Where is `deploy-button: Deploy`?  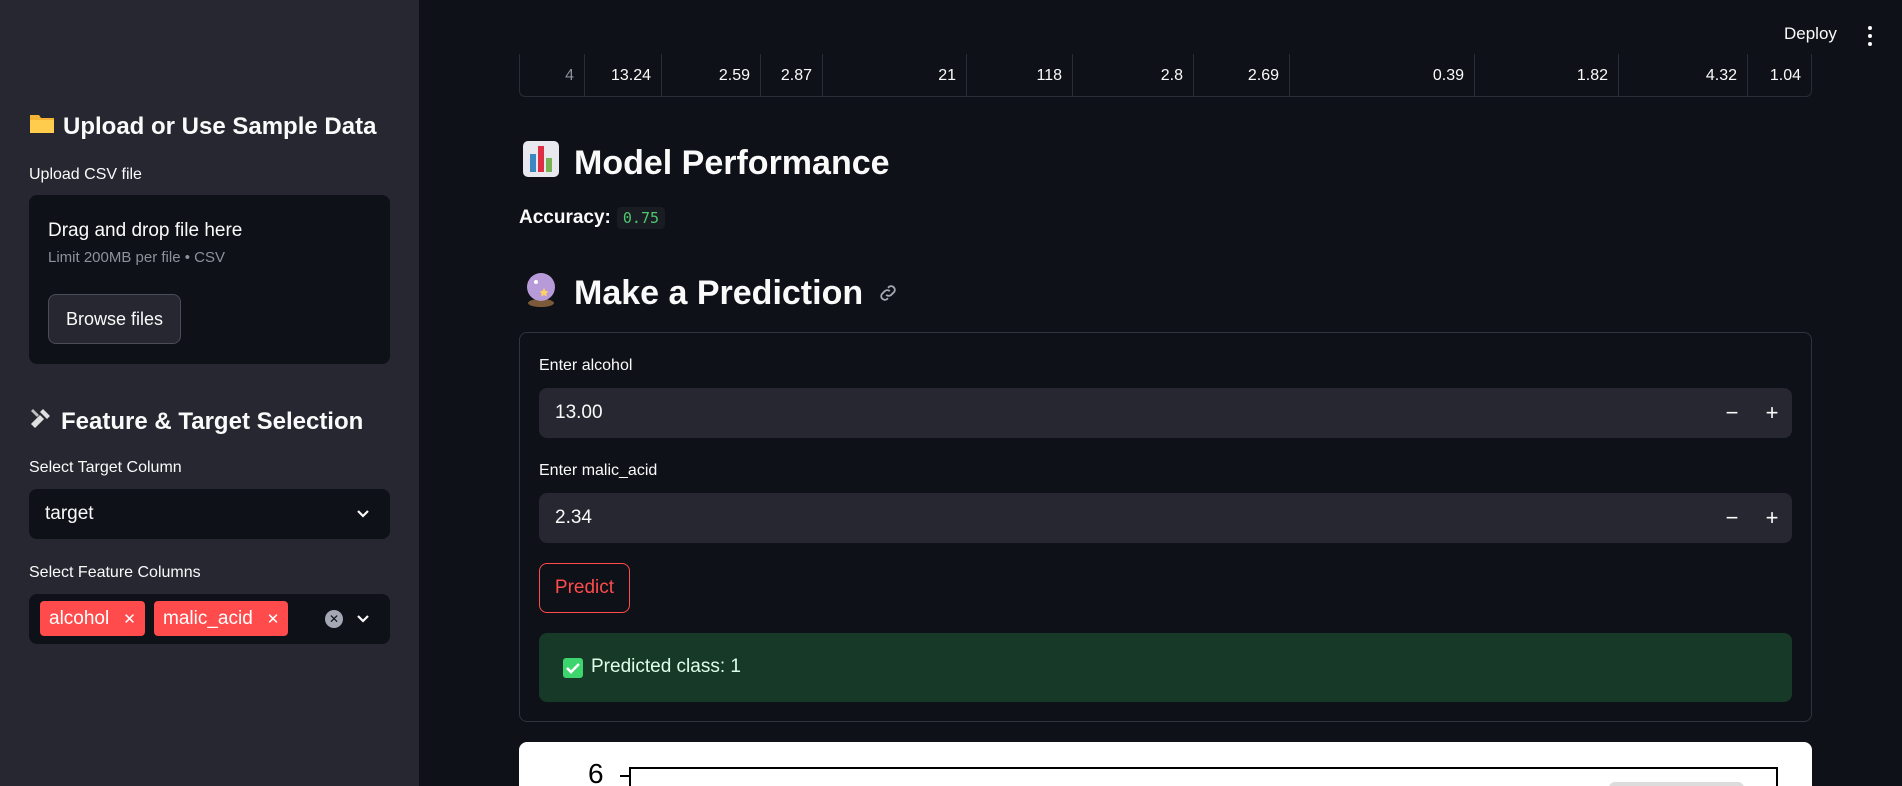
deploy-button: Deploy is located at coordinates (1810, 34).